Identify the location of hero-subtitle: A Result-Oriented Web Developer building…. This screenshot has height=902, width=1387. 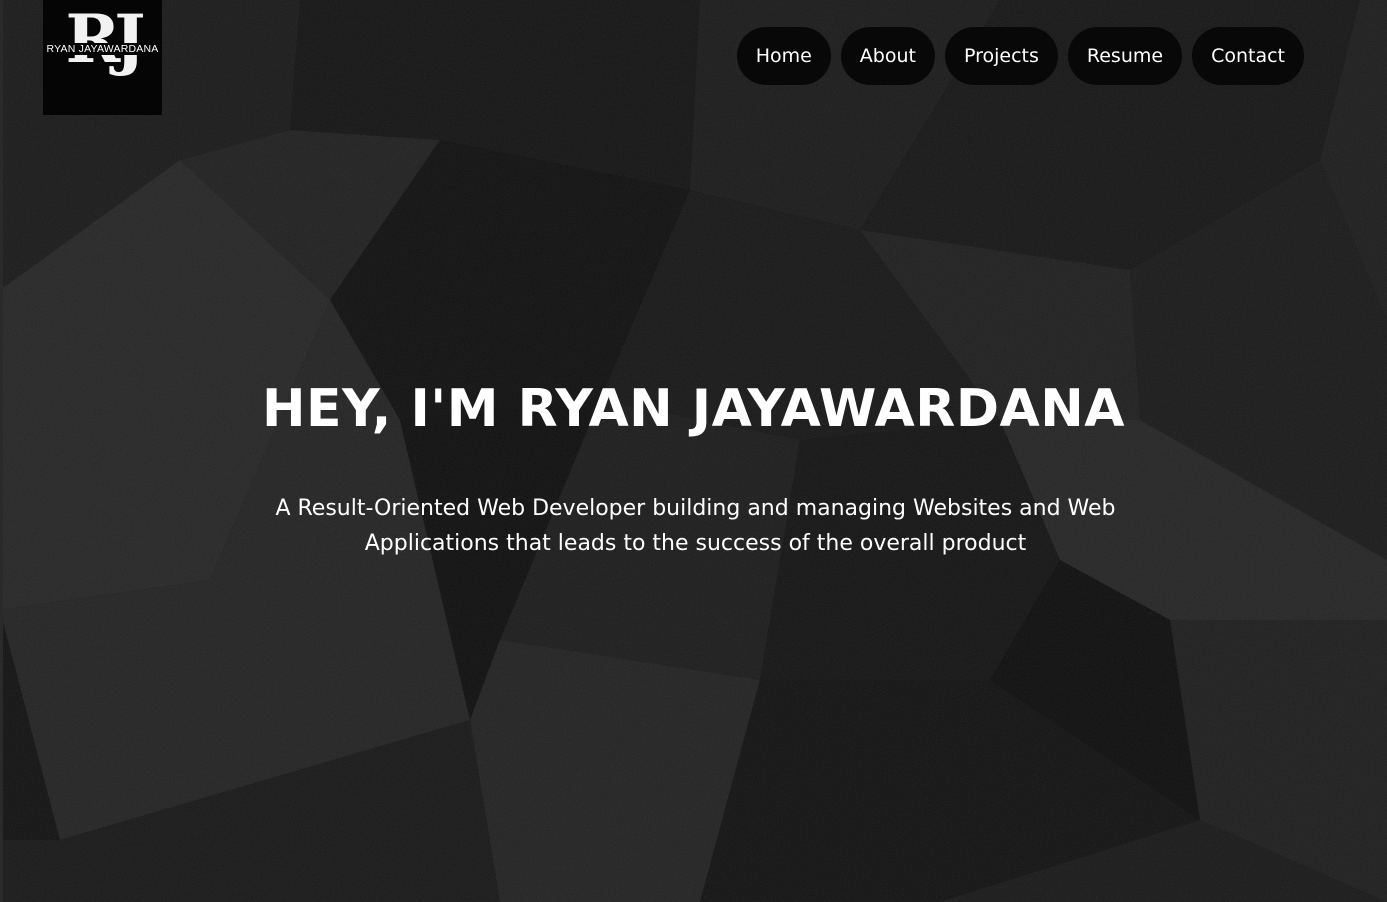
(695, 526).